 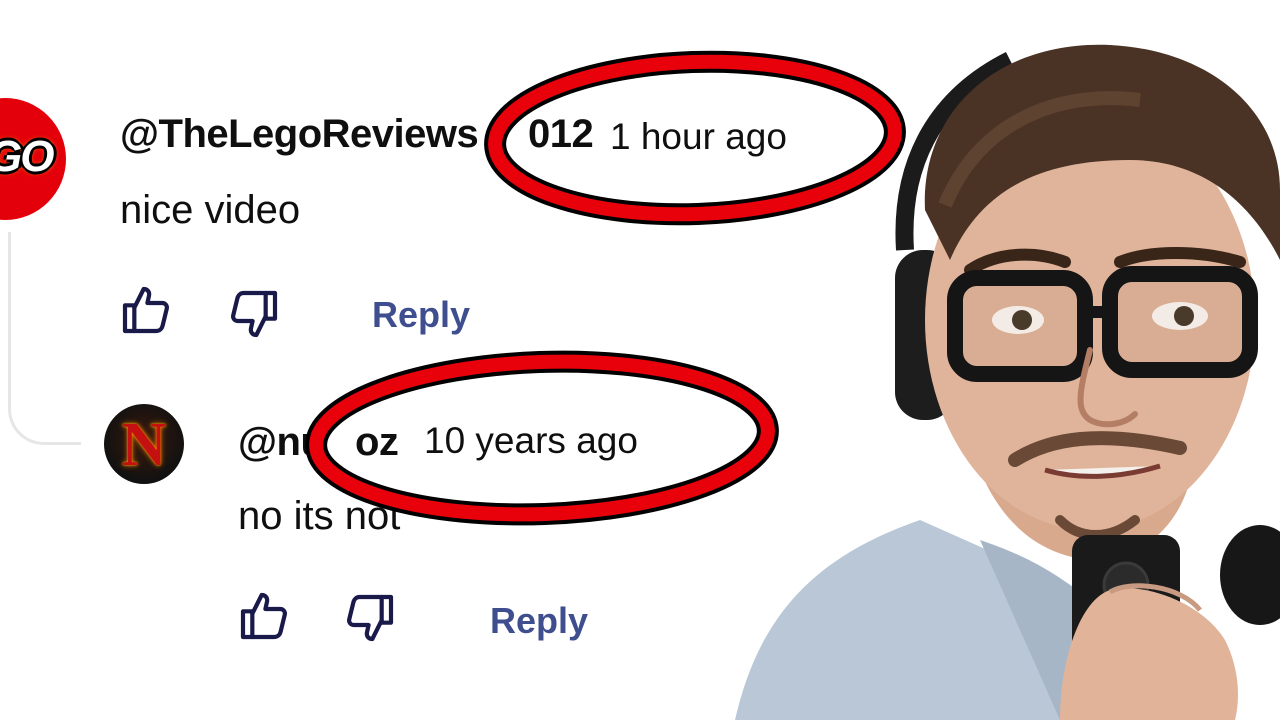 I want to click on comment-author: @nu, so click(x=281, y=442).